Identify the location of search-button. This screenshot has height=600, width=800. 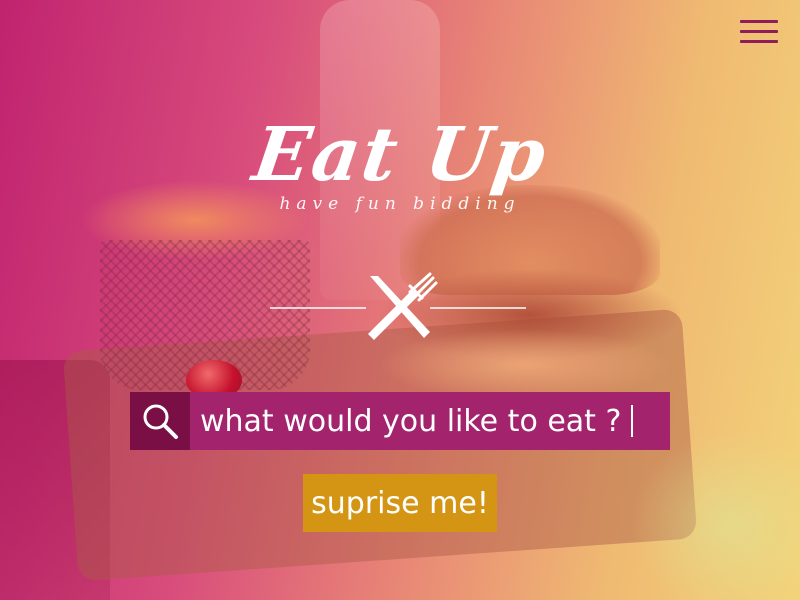
(160, 421).